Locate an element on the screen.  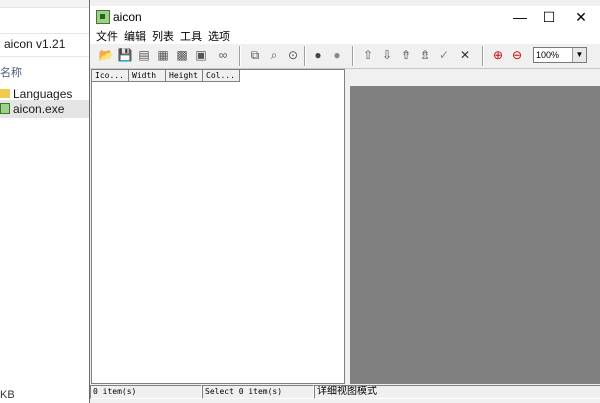
exe-icon is located at coordinates (5, 108).